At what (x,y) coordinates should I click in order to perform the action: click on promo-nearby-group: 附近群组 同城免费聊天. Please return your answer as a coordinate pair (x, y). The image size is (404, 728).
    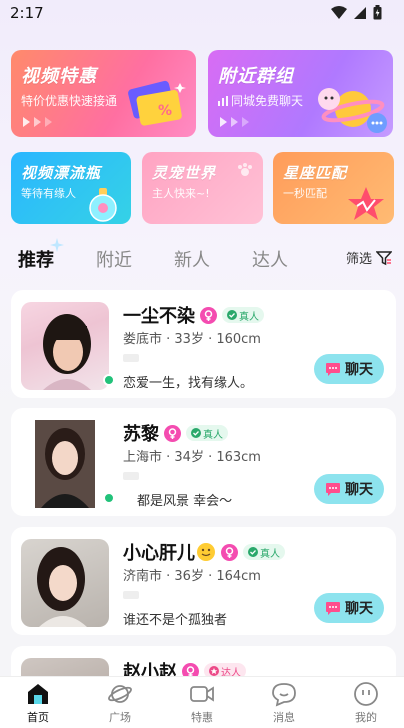
    Looking at the image, I should click on (300, 93).